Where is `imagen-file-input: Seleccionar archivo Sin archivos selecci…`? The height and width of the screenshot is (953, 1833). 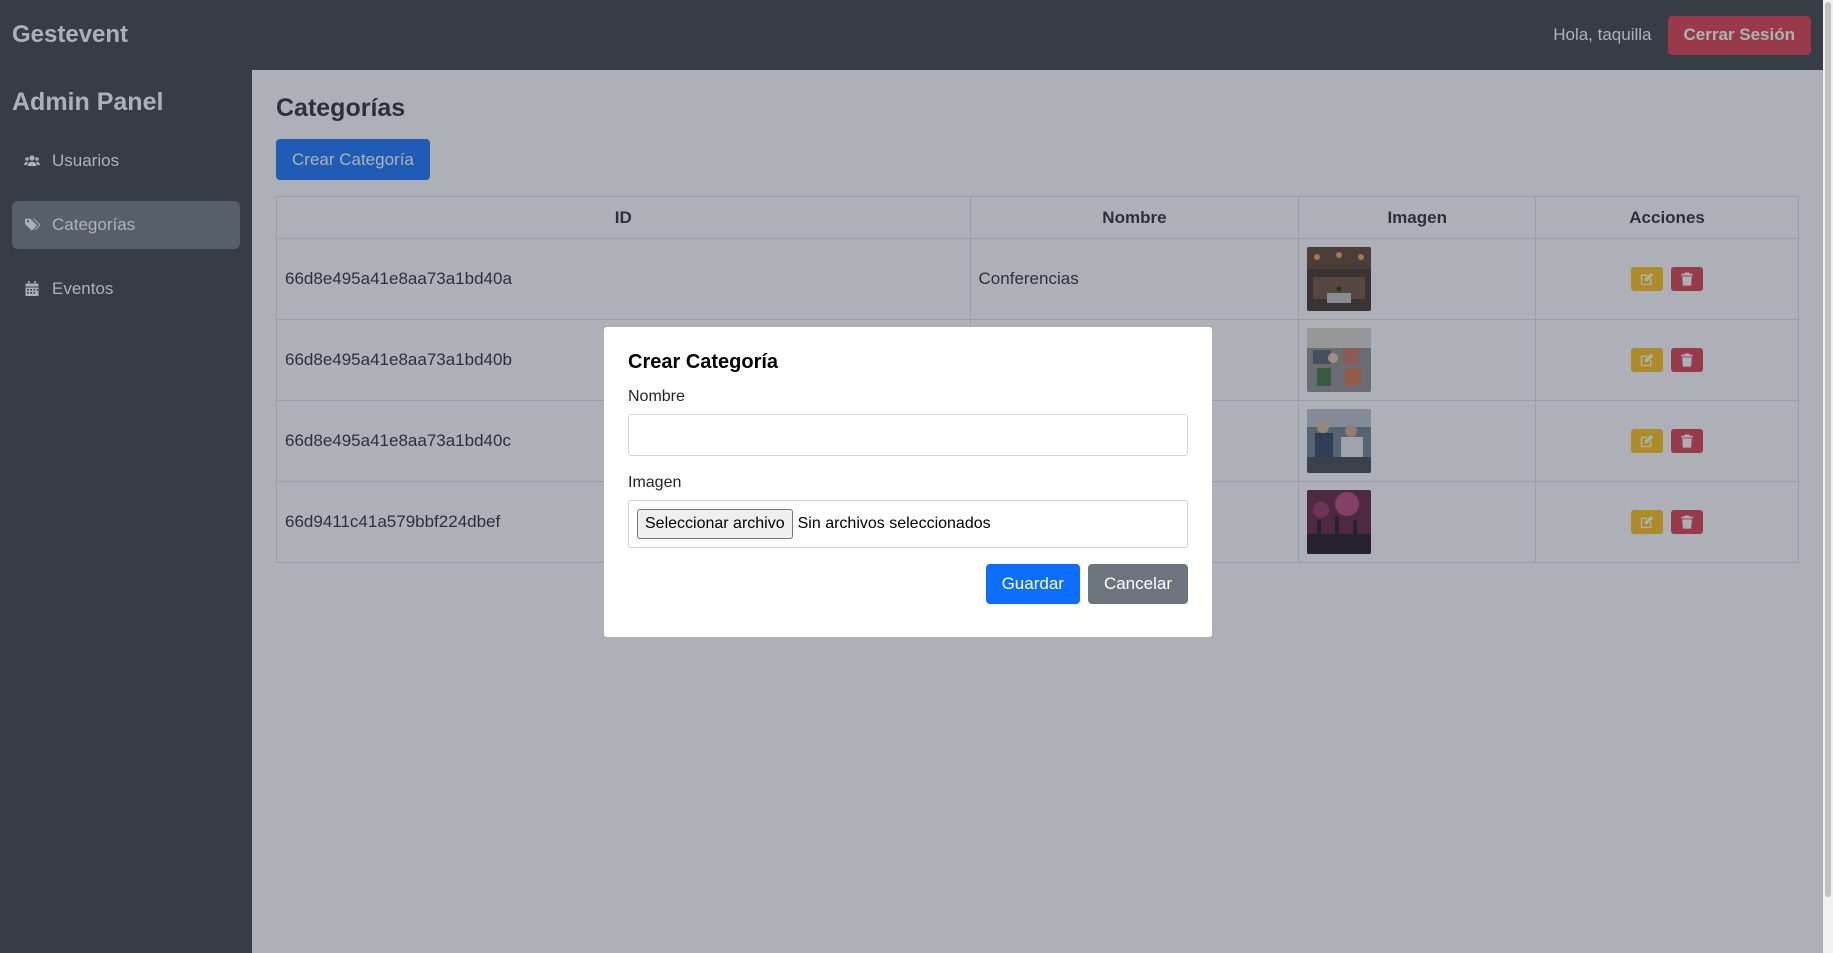
imagen-file-input: Seleccionar archivo Sin archivos selecci… is located at coordinates (908, 524).